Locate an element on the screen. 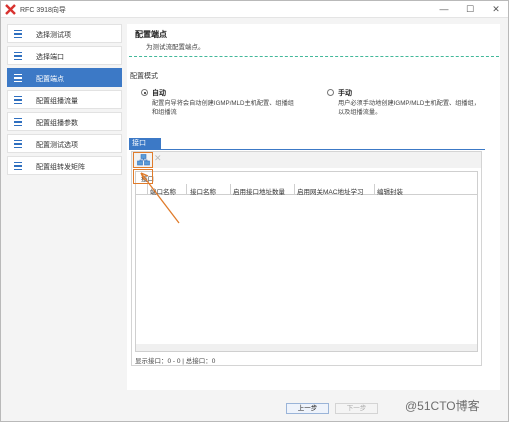 The image size is (509, 423). col-edit-encapsulation: 编辑封装 is located at coordinates (390, 191).